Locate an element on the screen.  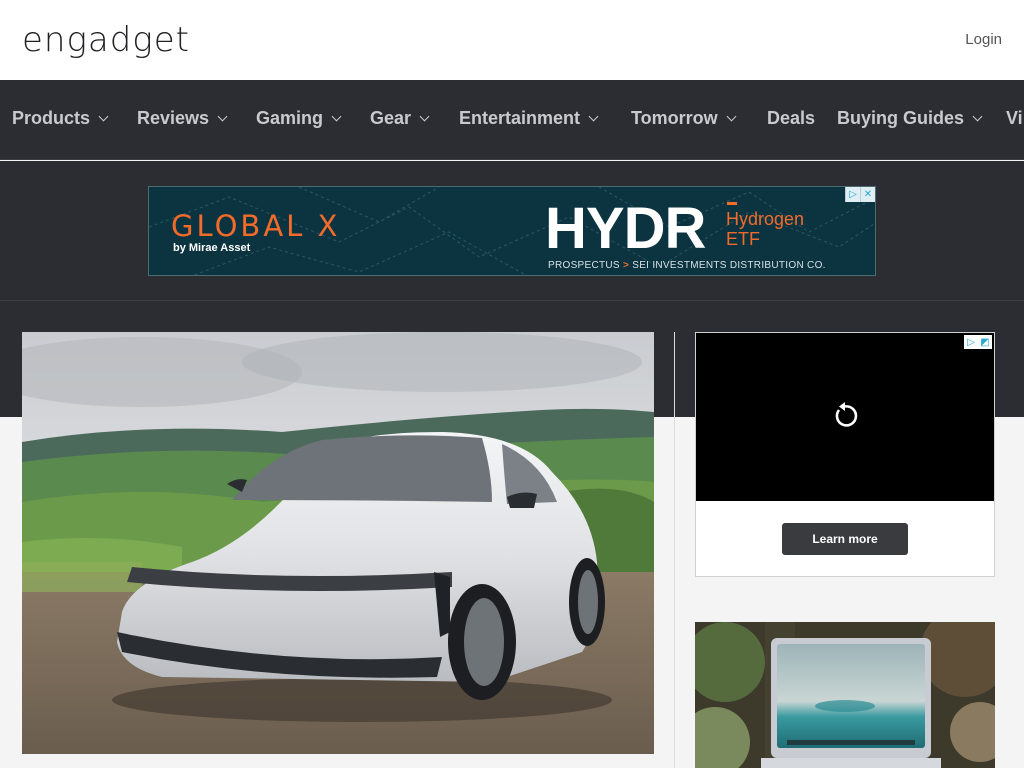
nav-item-reviews: Reviews is located at coordinates (182, 118).